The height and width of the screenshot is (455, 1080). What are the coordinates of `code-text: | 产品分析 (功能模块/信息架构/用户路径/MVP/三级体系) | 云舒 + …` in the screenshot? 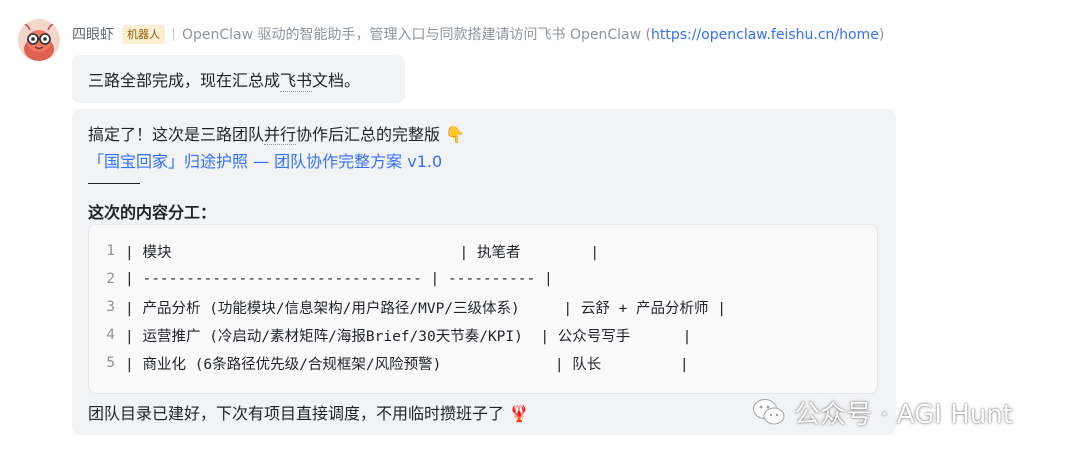 It's located at (426, 308).